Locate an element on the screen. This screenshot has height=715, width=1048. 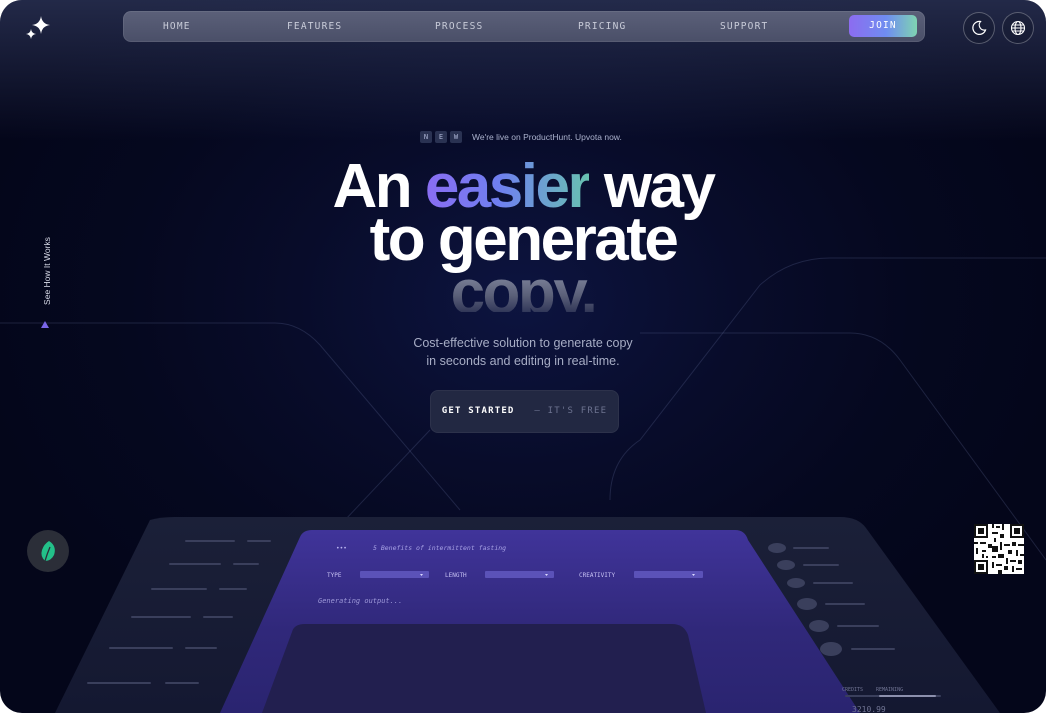
preview-selects is located at coordinates (531, 574).